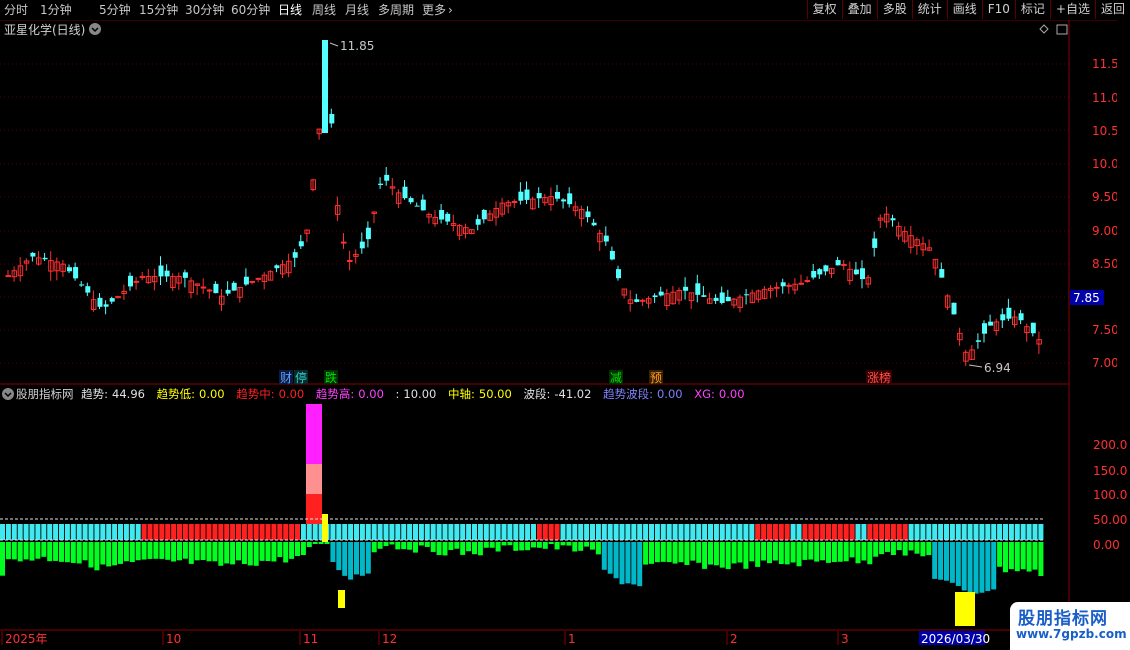 Image resolution: width=1130 pixels, height=650 pixels. What do you see at coordinates (955, 639) in the screenshot?
I see `date-highlight-label: 2026/03/30` at bounding box center [955, 639].